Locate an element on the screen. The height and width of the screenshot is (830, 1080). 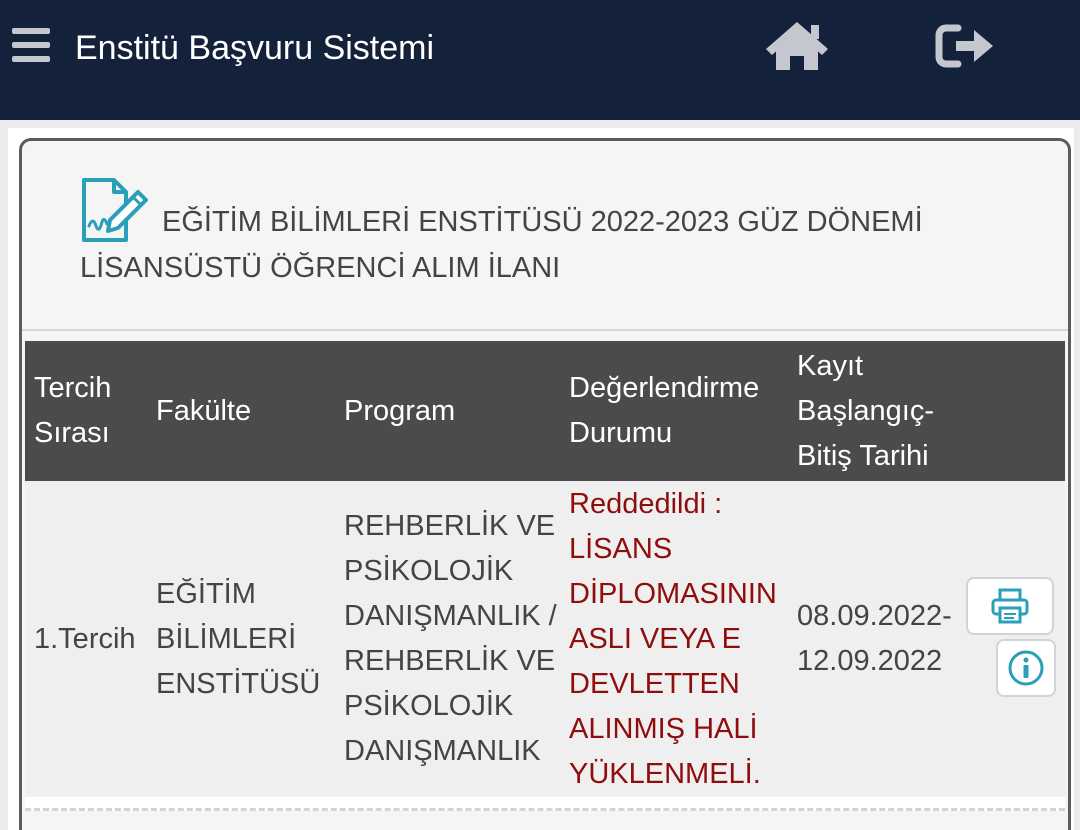
col-header-registration: Kayıt Başlangıç-Bitiş Tarihi is located at coordinates (866, 410).